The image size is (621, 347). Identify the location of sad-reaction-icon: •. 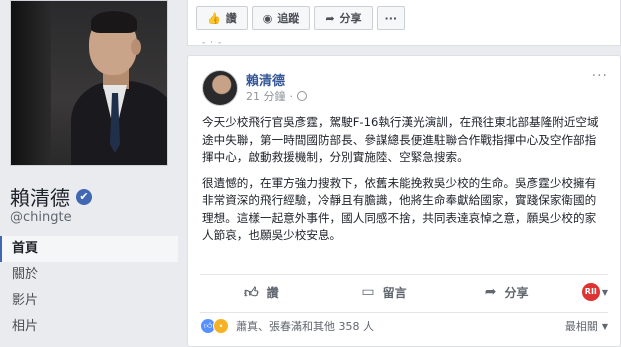
(221, 326).